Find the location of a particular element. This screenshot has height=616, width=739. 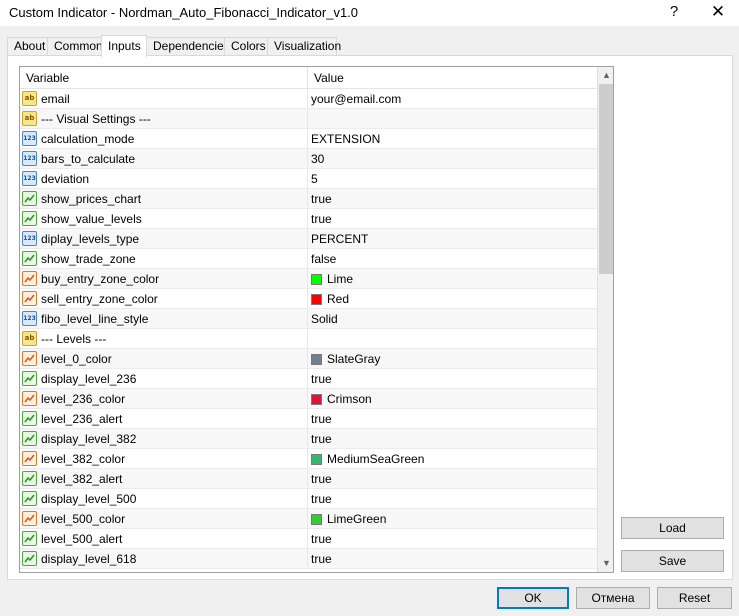

vertical-scrollbar: ▲ ▼ is located at coordinates (605, 319).